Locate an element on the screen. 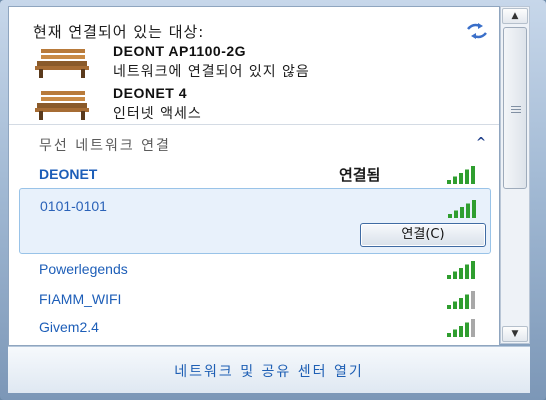 This screenshot has height=400, width=546. scroll-down-arrow-icon: ▼ is located at coordinates (515, 334).